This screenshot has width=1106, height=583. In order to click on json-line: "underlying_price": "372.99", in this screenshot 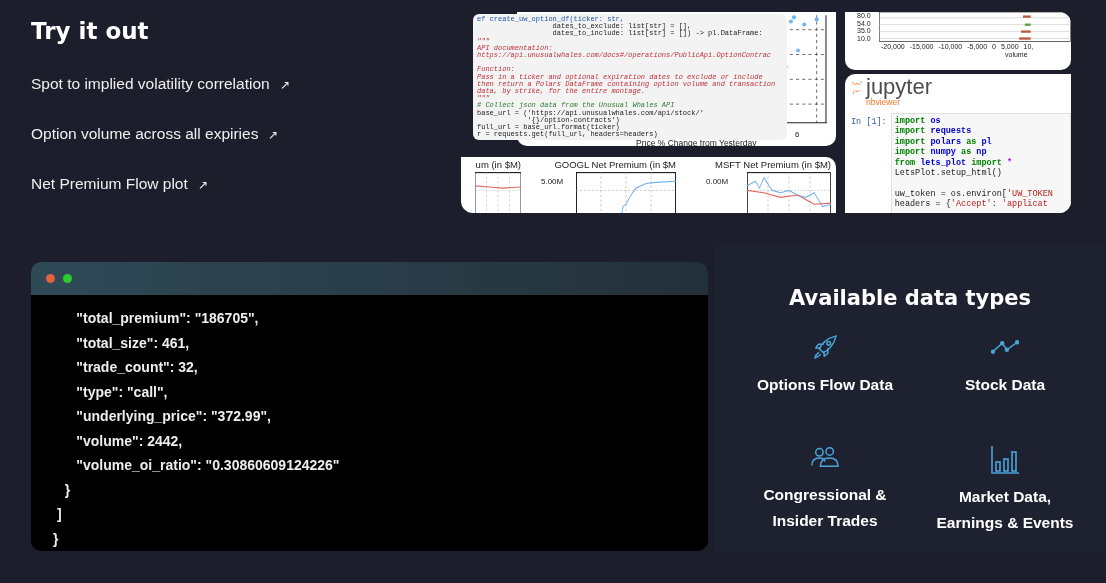, I will do `click(173, 416)`.